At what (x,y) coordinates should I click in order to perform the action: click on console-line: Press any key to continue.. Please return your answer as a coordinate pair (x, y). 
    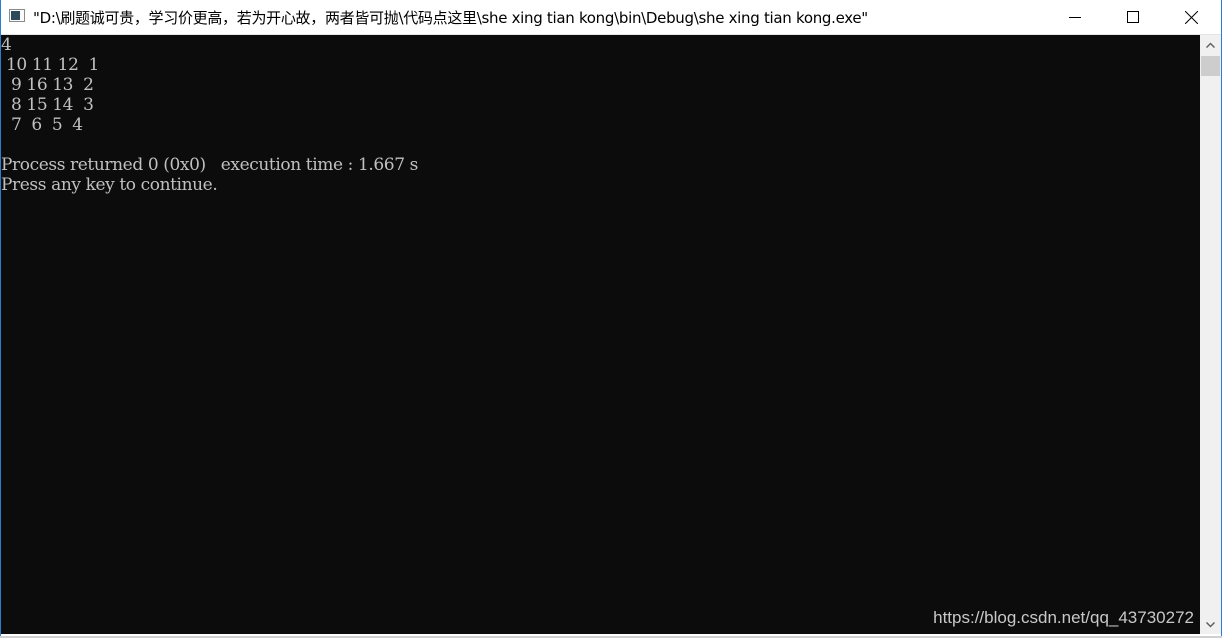
    Looking at the image, I should click on (109, 185).